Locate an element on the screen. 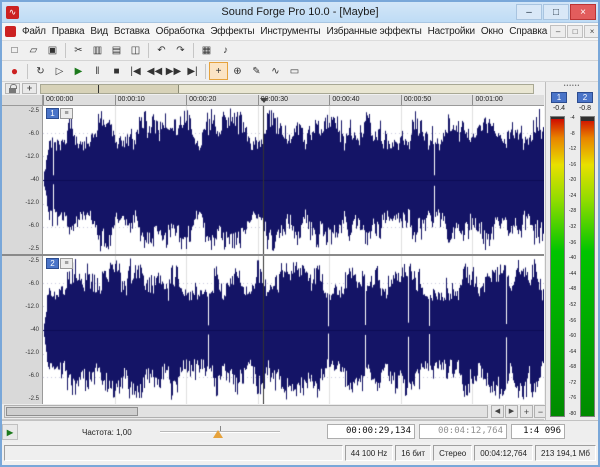  edit-tool-button: + is located at coordinates (218, 71).